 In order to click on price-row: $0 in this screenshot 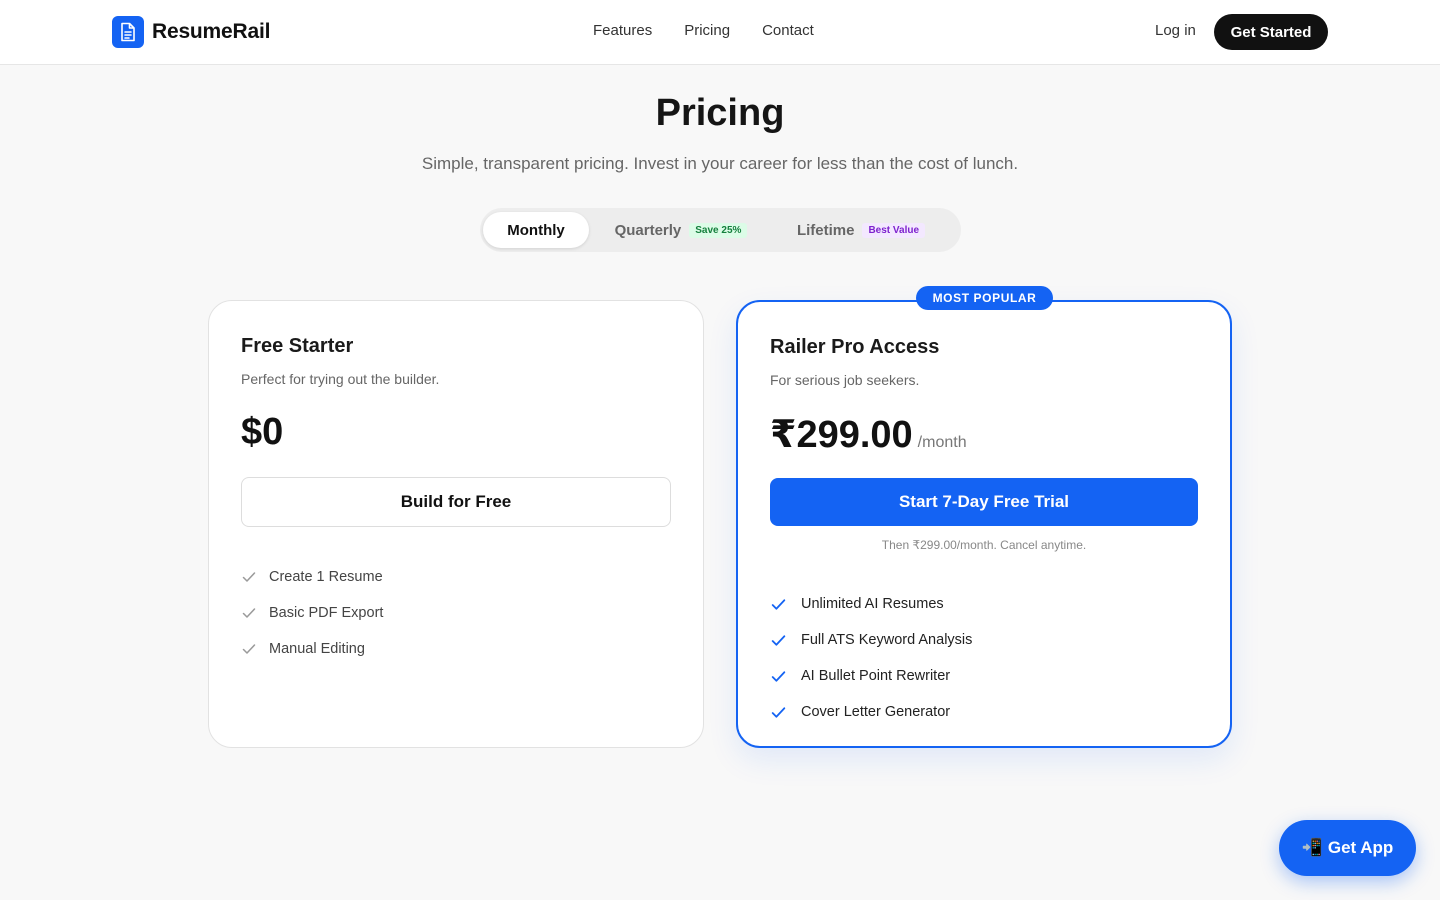, I will do `click(262, 432)`.